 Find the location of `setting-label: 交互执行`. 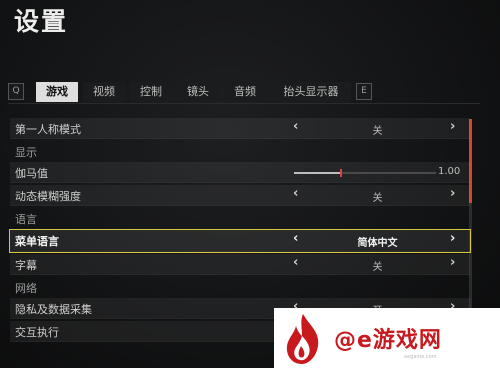

setting-label: 交互执行 is located at coordinates (37, 332).